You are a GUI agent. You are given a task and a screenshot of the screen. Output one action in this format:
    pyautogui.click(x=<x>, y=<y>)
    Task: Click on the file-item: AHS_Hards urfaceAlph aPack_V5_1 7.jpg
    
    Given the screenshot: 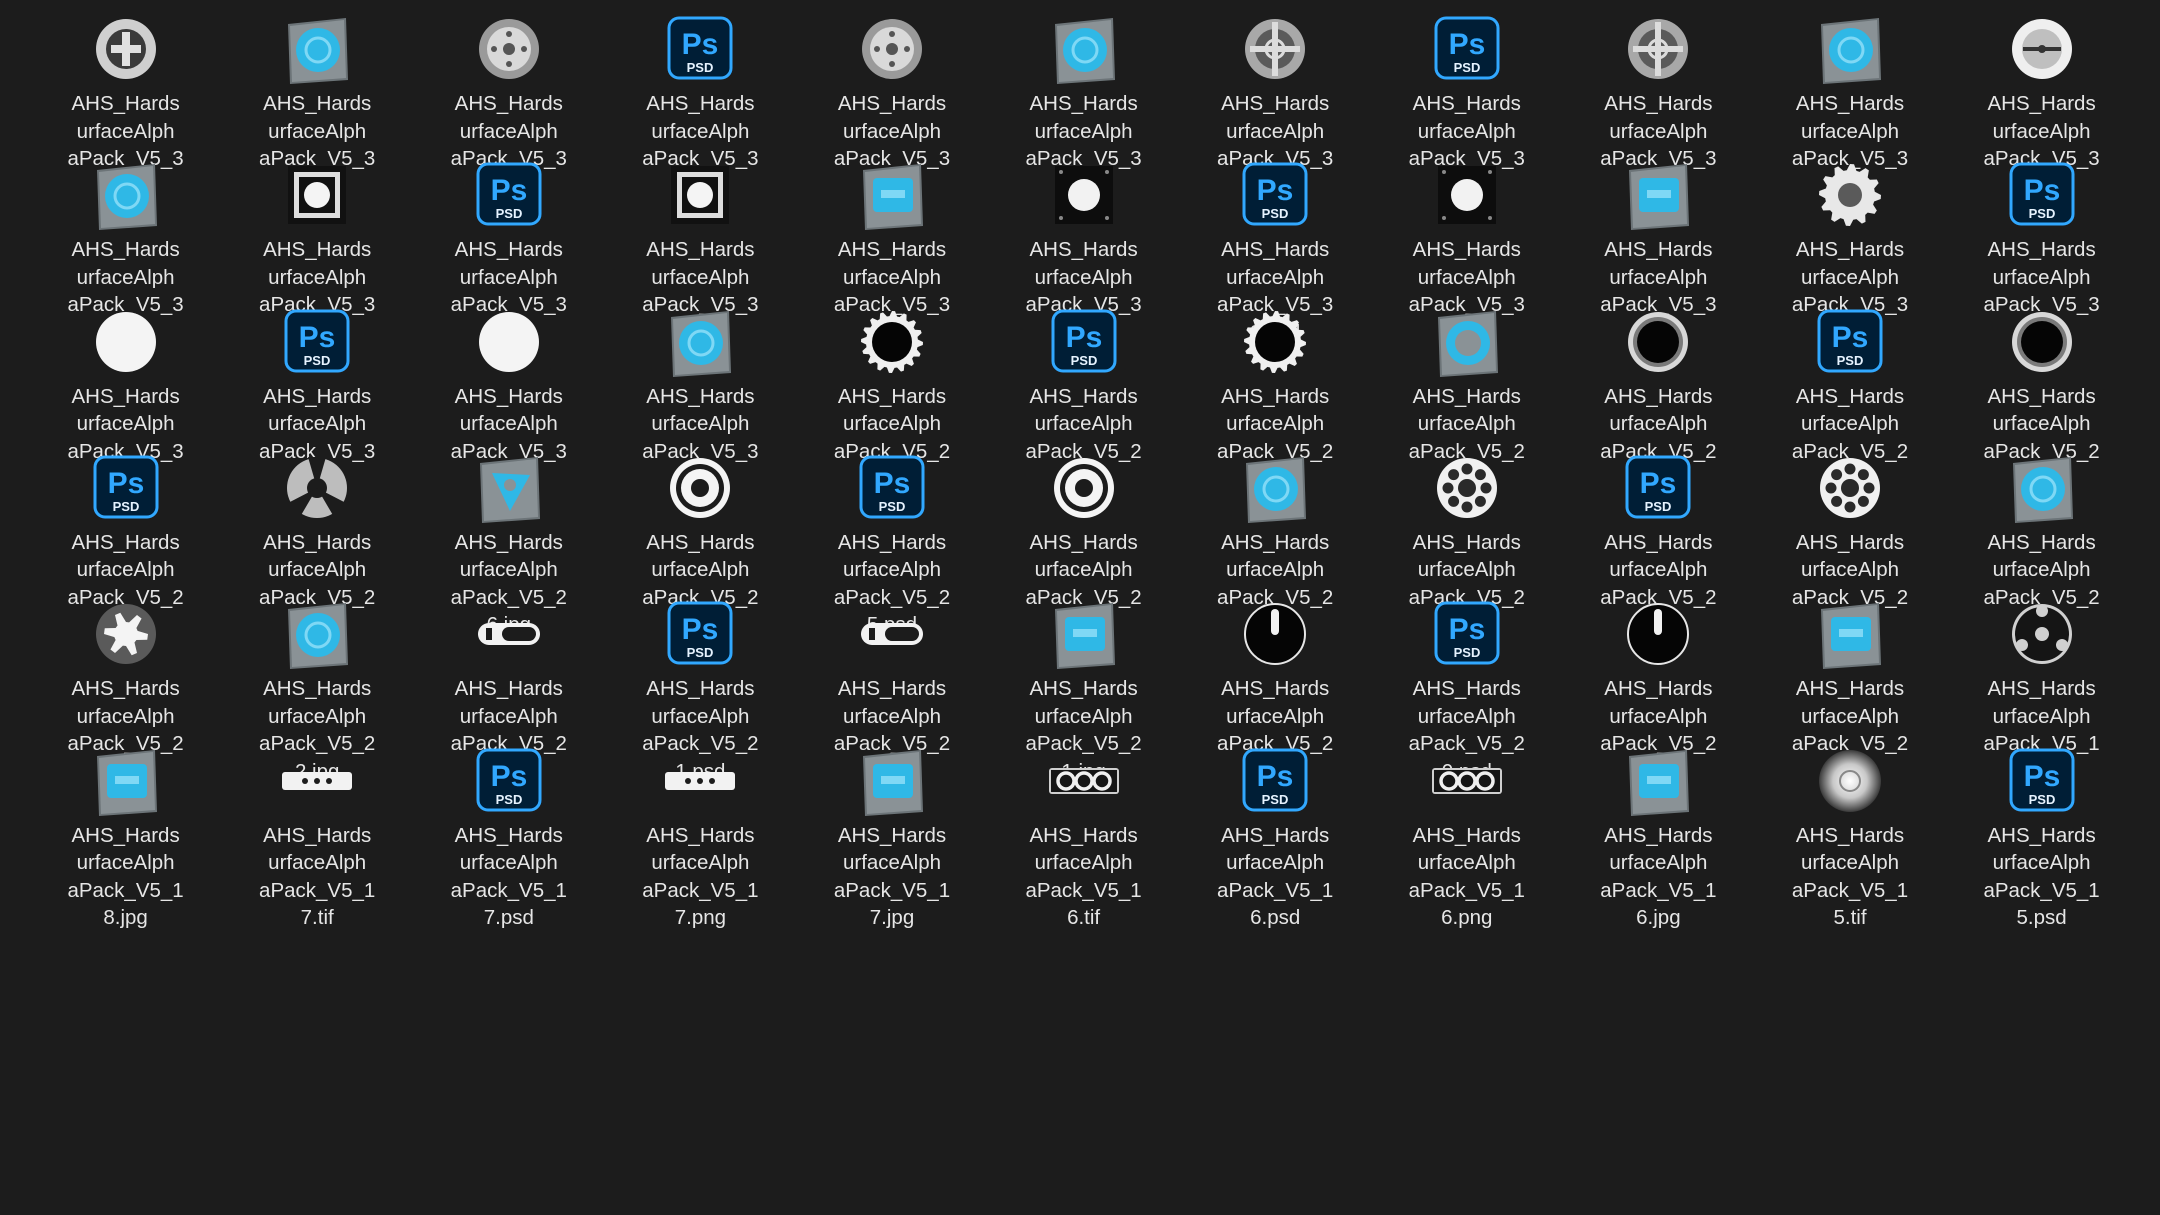 What is the action you would take?
    pyautogui.click(x=892, y=832)
    